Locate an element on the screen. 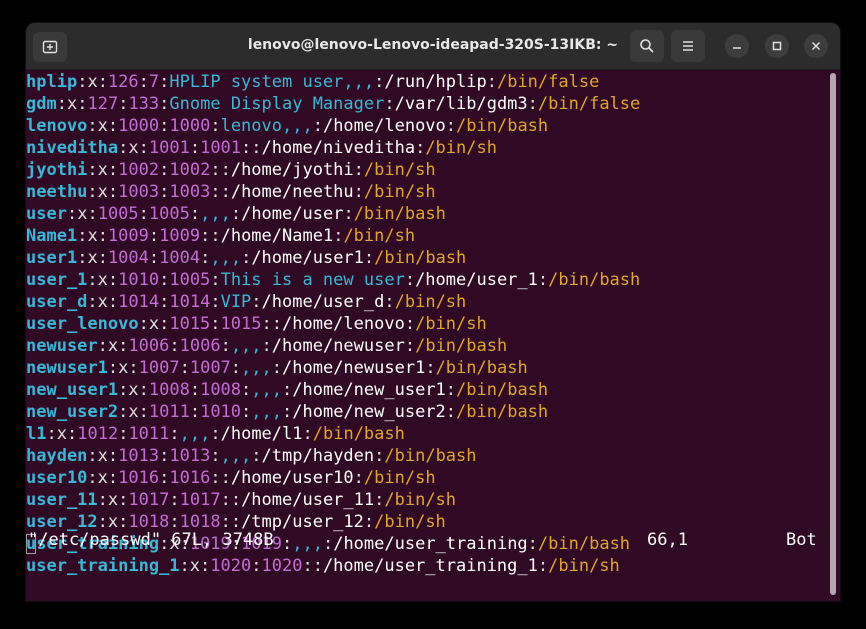 This screenshot has height=629, width=866. login-shell: /bin/sh is located at coordinates (399, 478).